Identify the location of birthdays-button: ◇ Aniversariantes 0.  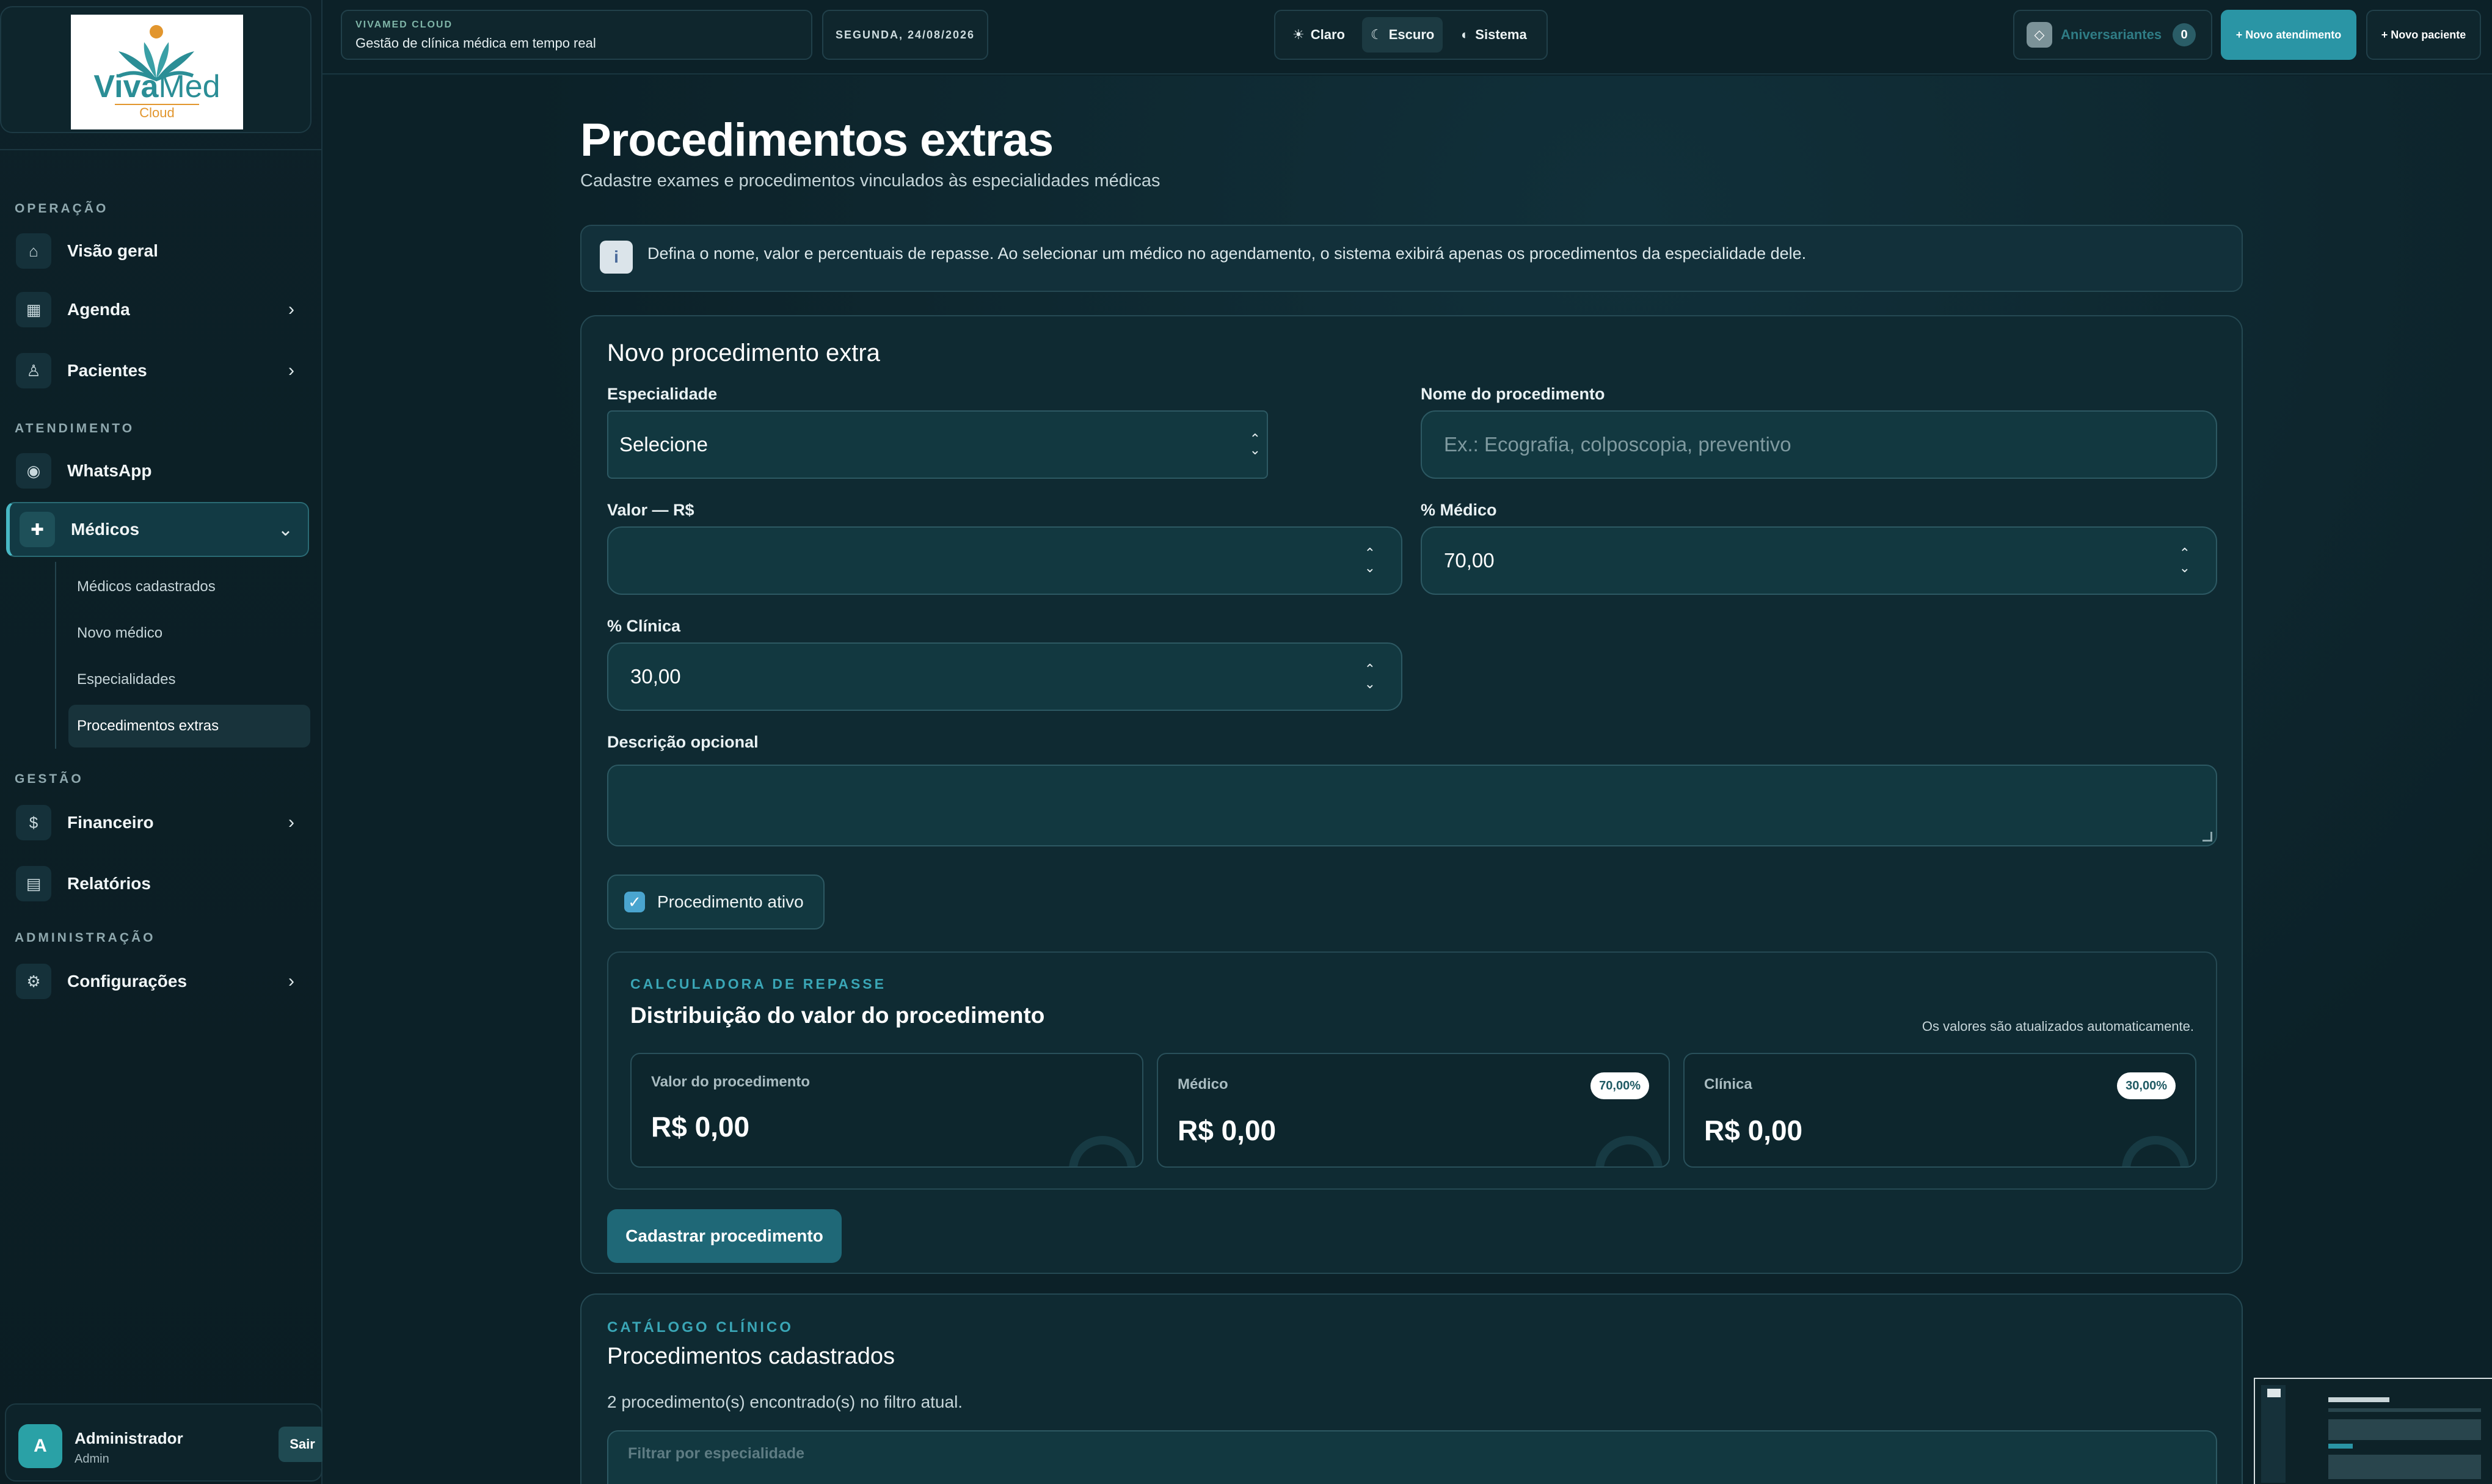
(2112, 35).